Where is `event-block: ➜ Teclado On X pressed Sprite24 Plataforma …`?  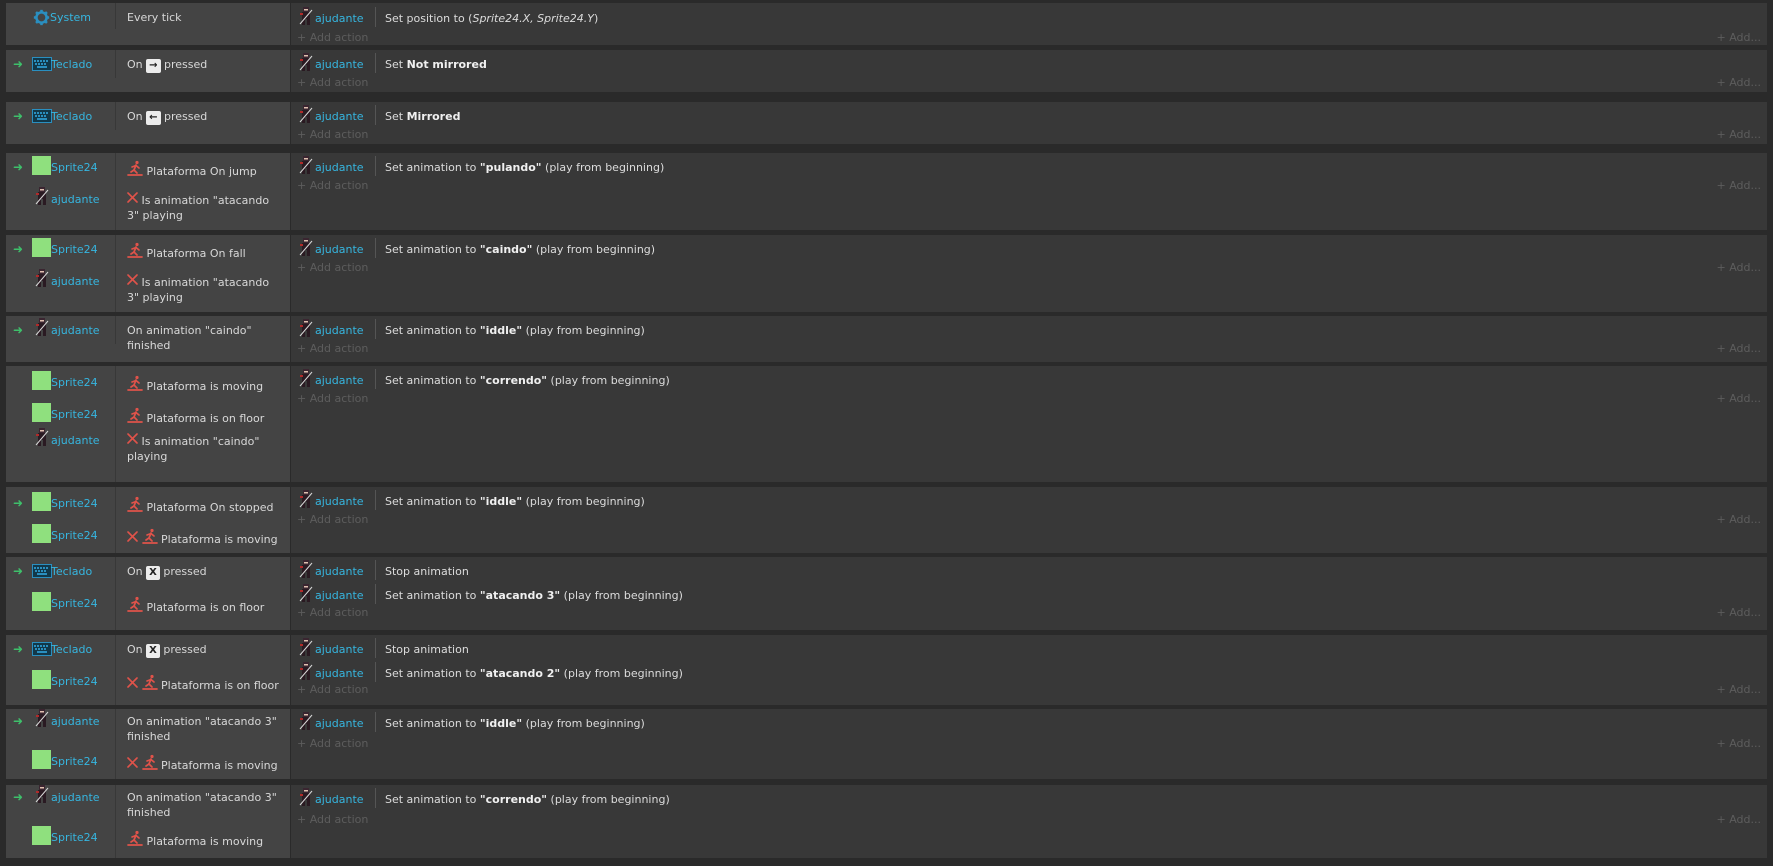 event-block: ➜ Teclado On X pressed Sprite24 Plataforma … is located at coordinates (886, 593).